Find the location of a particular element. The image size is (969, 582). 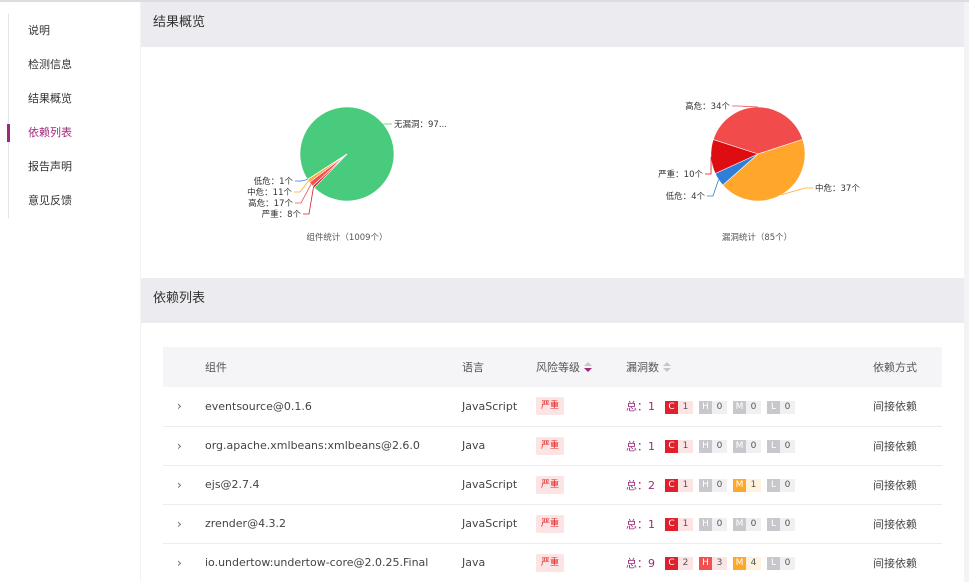

header-vuln-count: 漏洞数 is located at coordinates (749, 367).